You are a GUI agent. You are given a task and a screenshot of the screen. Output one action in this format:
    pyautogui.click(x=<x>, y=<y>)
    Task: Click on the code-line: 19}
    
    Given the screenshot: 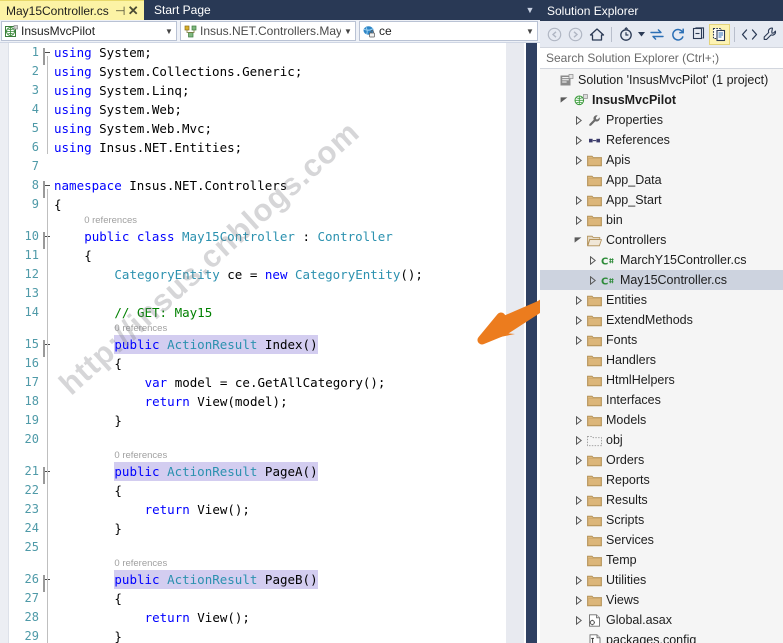 What is the action you would take?
    pyautogui.click(x=257, y=420)
    